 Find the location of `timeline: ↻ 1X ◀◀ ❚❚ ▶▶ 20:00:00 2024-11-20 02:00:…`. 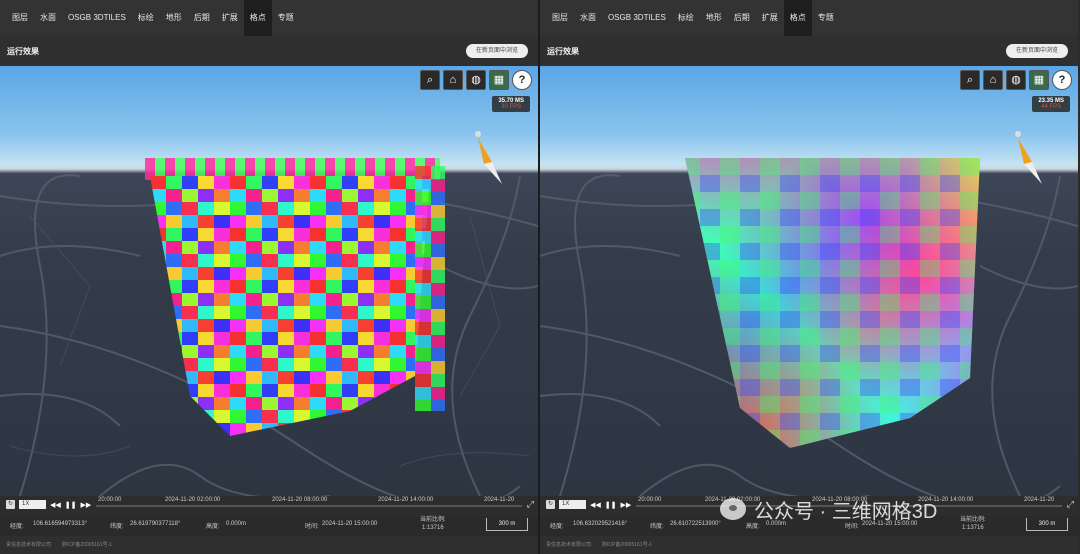

timeline: ↻ 1X ◀◀ ❚❚ ▶▶ 20:00:00 2024-11-20 02:00:… is located at coordinates (269, 506).